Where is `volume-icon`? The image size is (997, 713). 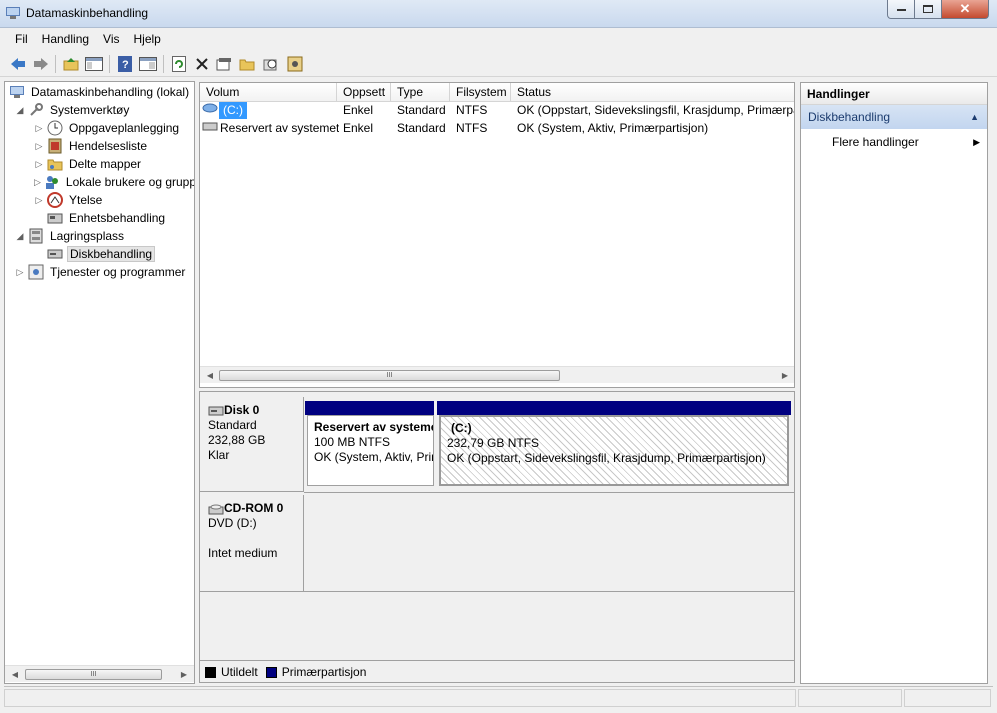 volume-icon is located at coordinates (210, 110).